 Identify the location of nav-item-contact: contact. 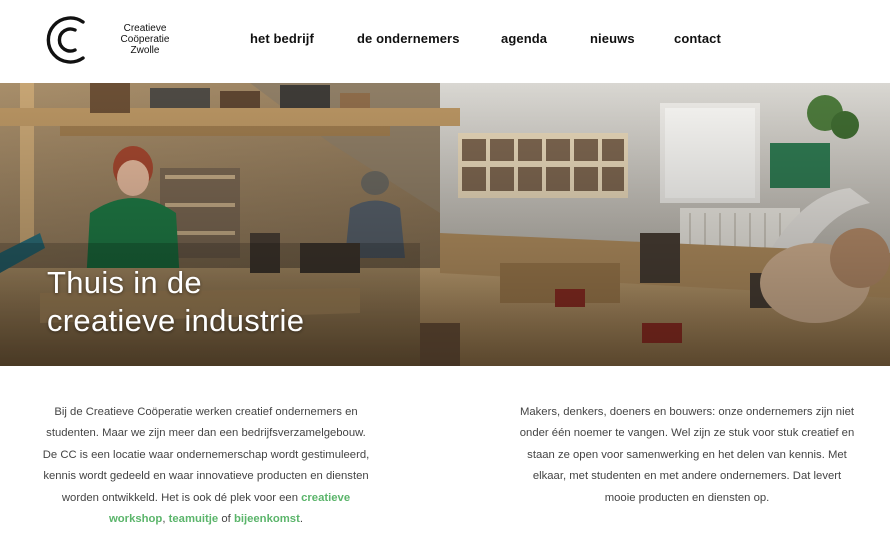
(697, 38).